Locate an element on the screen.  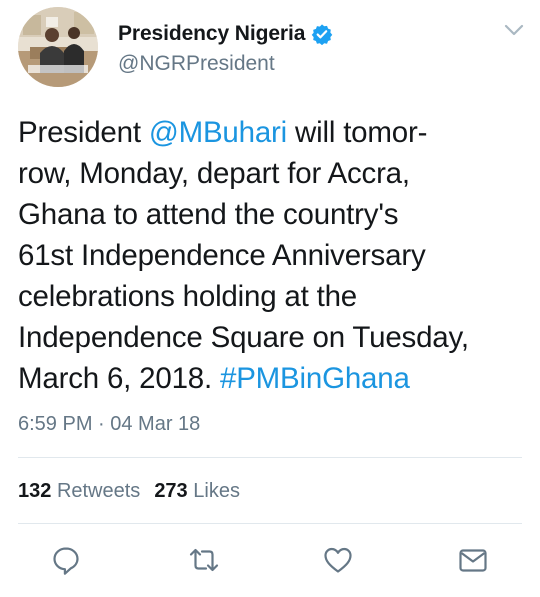
retweets-count: 132 is located at coordinates (35, 491).